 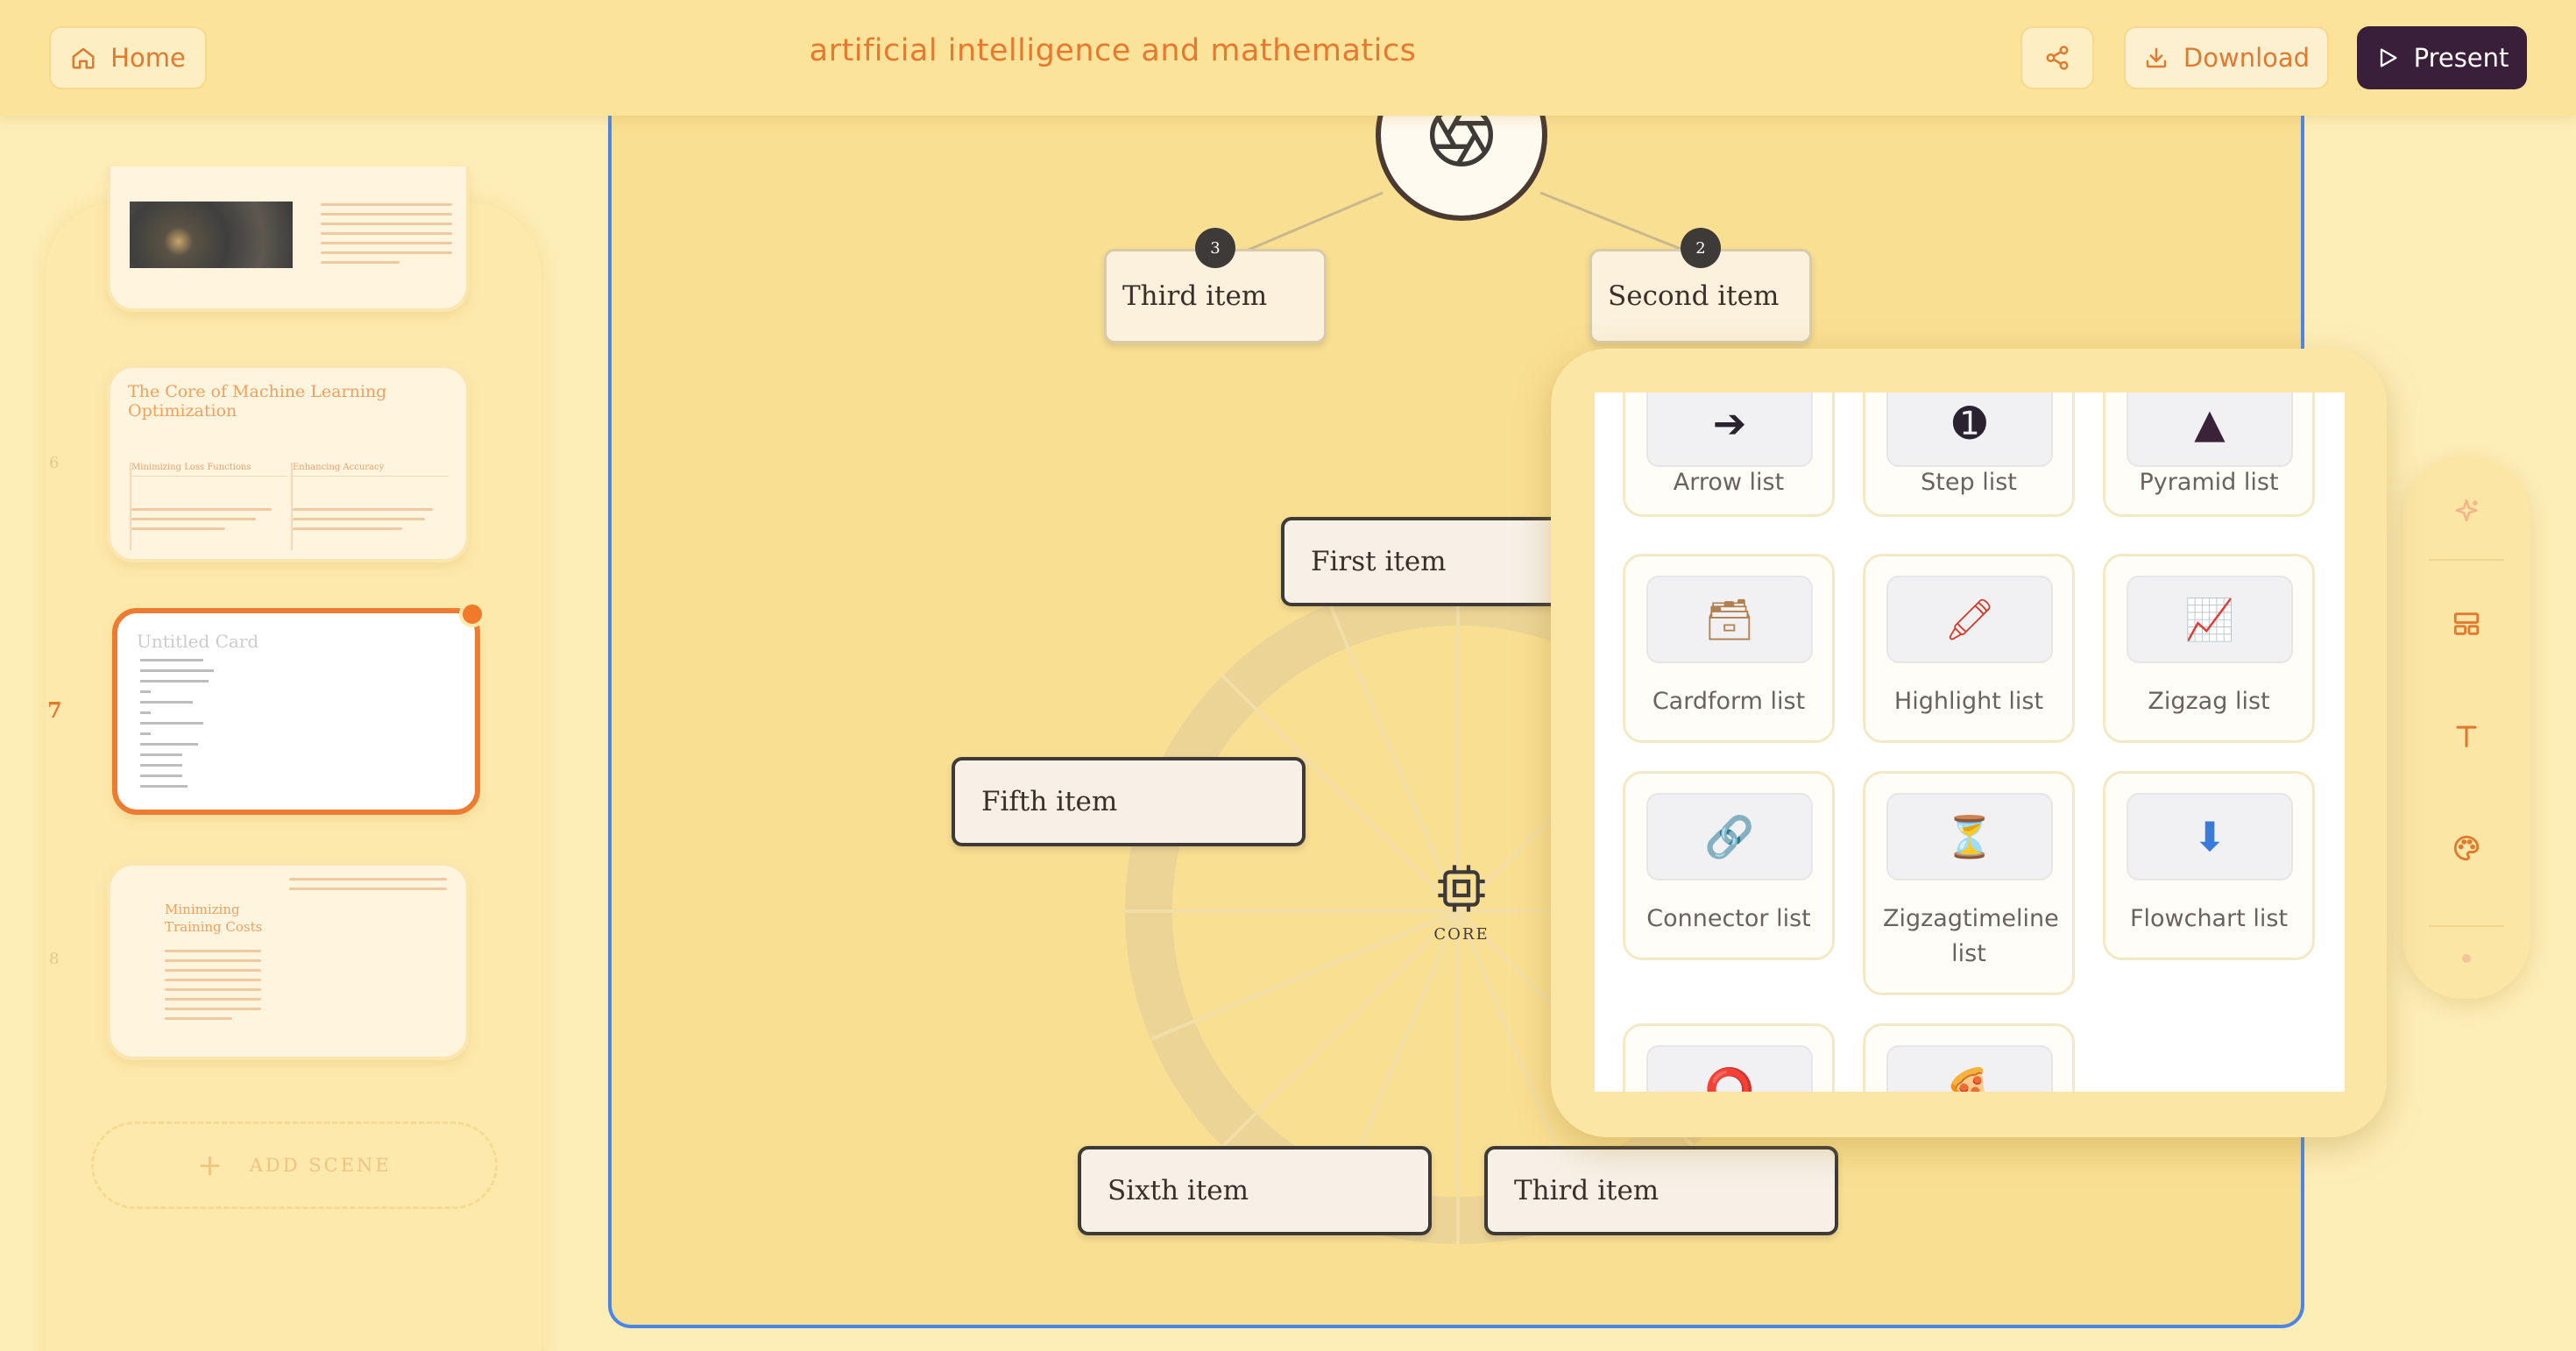 What do you see at coordinates (1461, 888) in the screenshot?
I see `chip-icon` at bounding box center [1461, 888].